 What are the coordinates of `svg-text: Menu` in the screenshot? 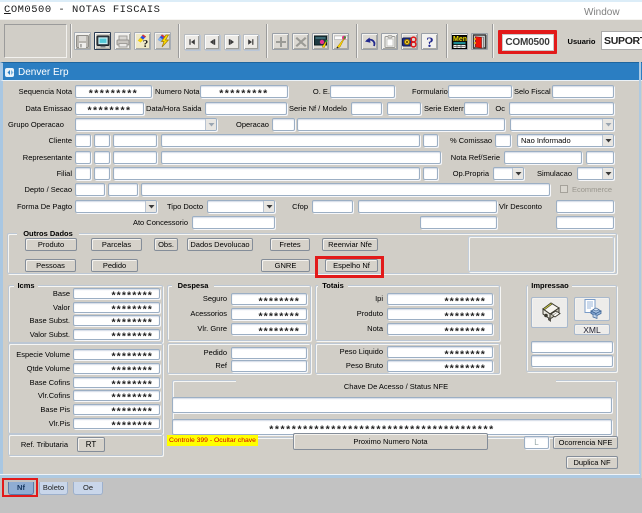 It's located at (460, 39).